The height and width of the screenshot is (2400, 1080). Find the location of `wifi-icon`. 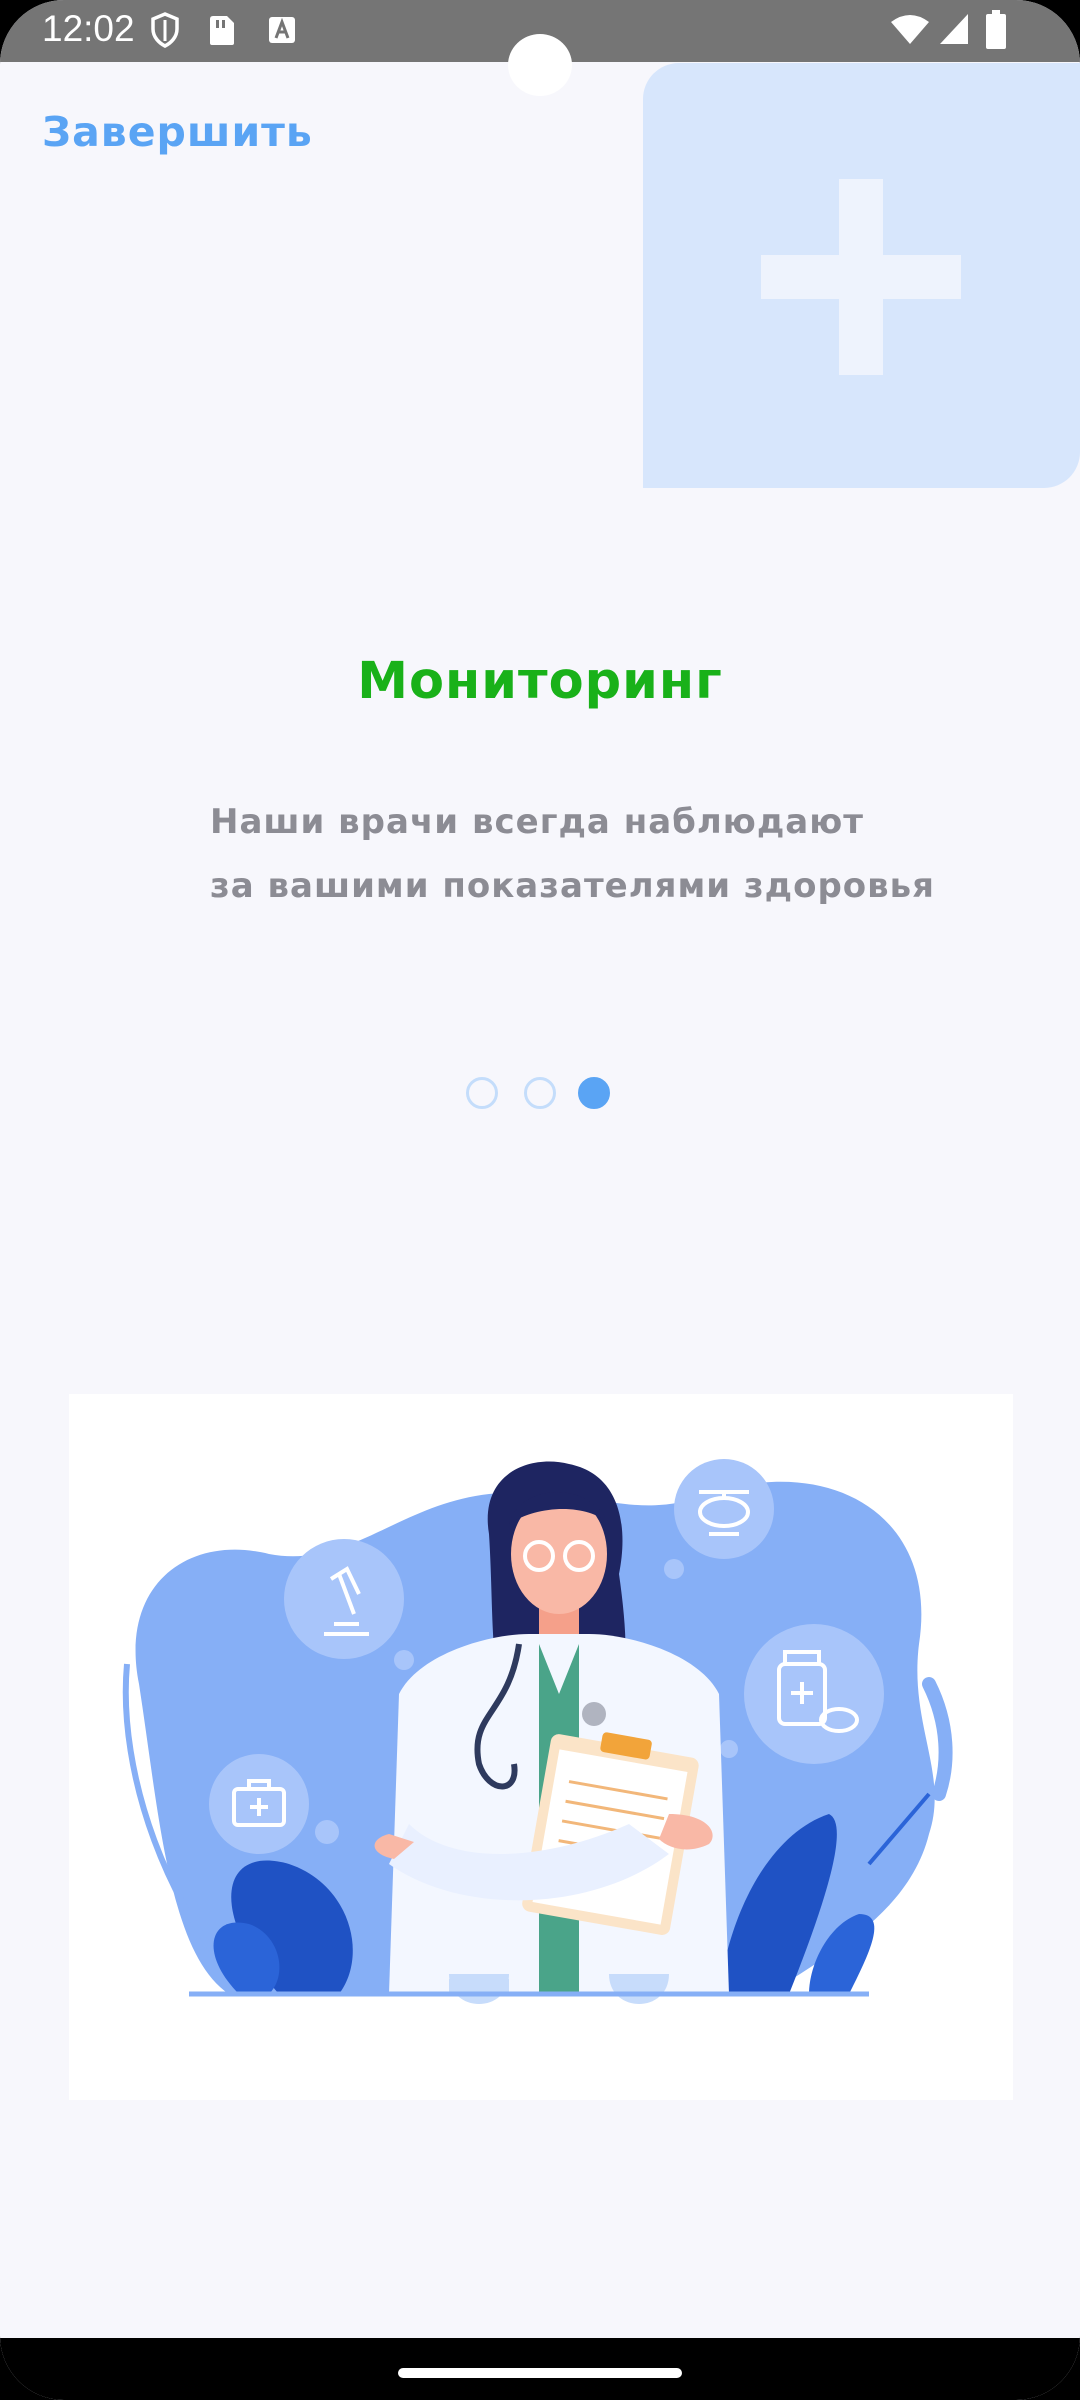

wifi-icon is located at coordinates (910, 32).